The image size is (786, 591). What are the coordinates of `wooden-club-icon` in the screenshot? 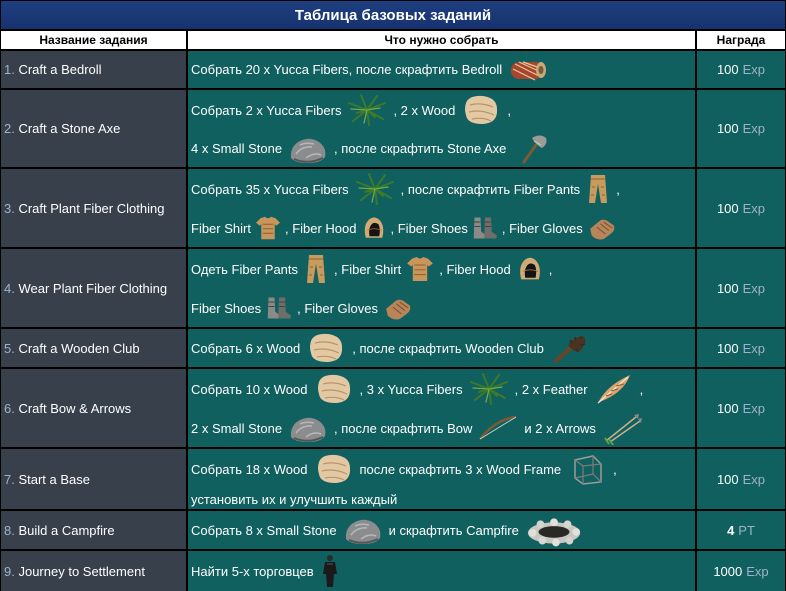 It's located at (570, 348).